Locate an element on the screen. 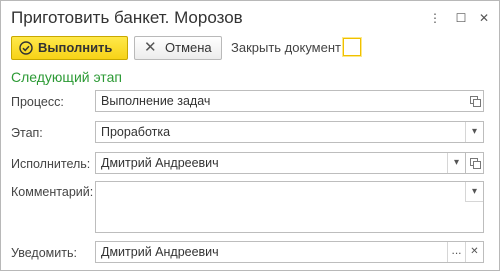  close-document-checkbox is located at coordinates (352, 47).